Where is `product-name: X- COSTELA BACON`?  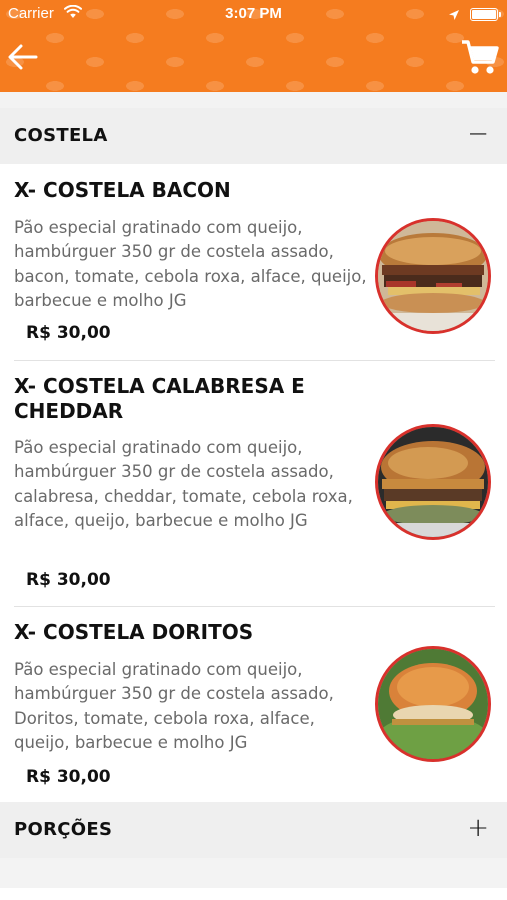
product-name: X- COSTELA BACON is located at coordinates (122, 190).